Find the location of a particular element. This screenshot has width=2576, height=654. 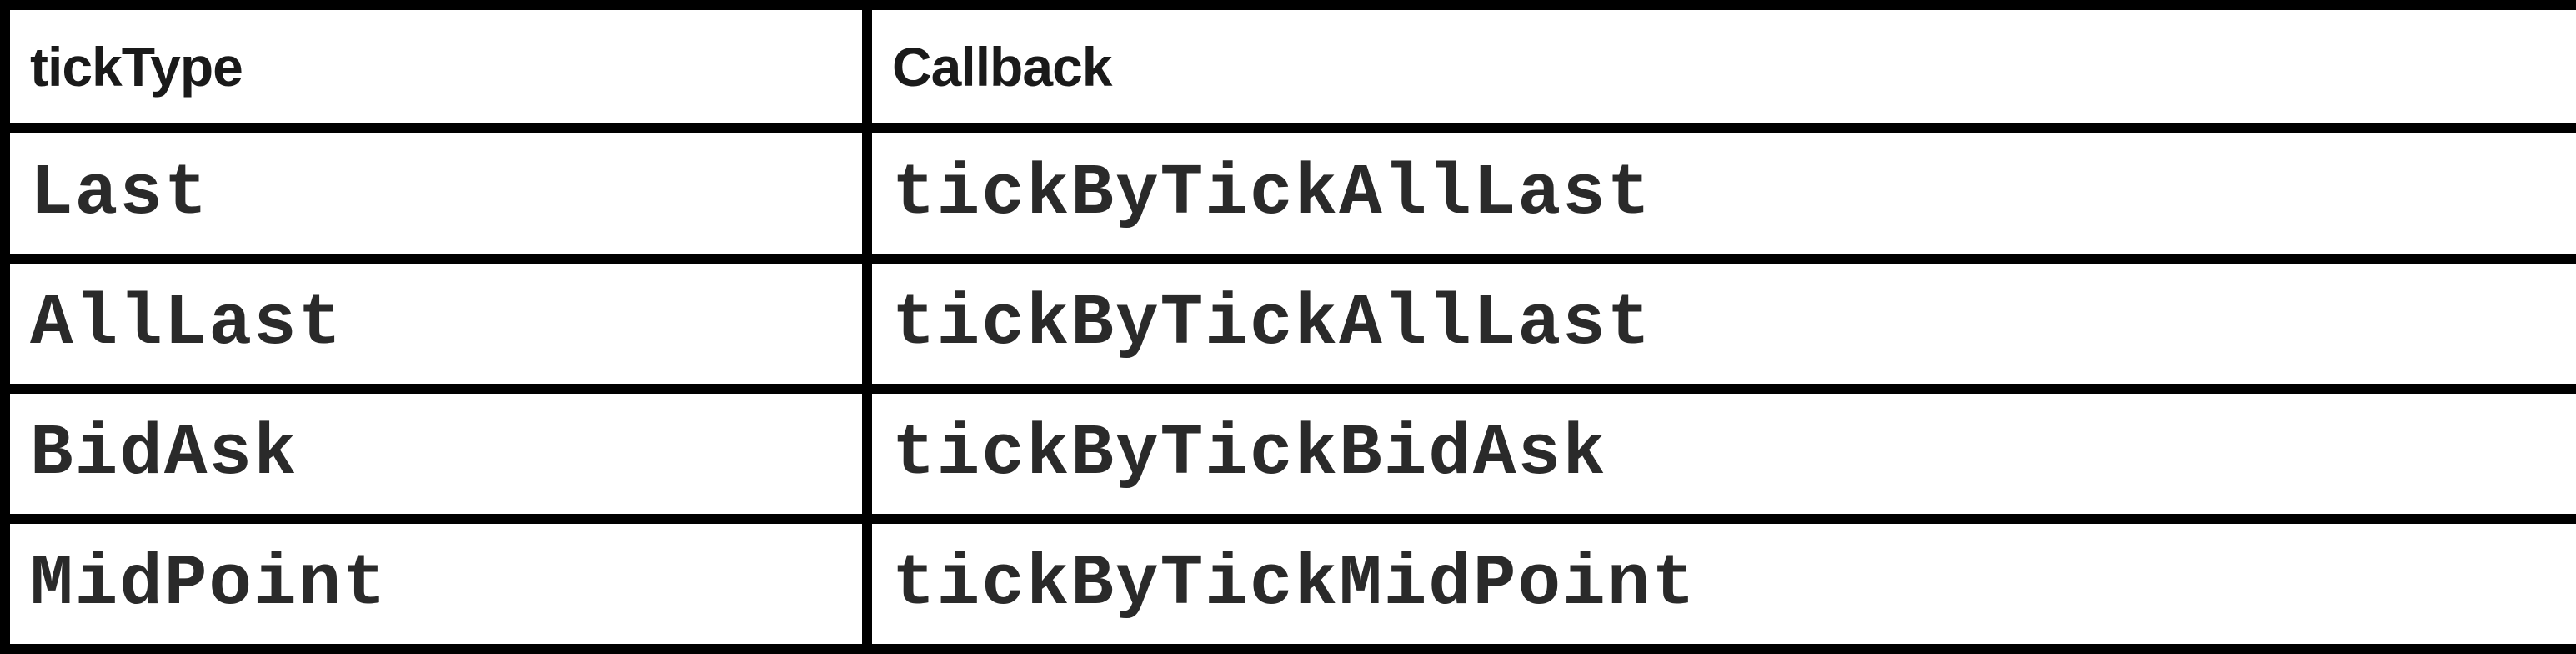

ticktype-cell: MidPoint is located at coordinates (436, 584).